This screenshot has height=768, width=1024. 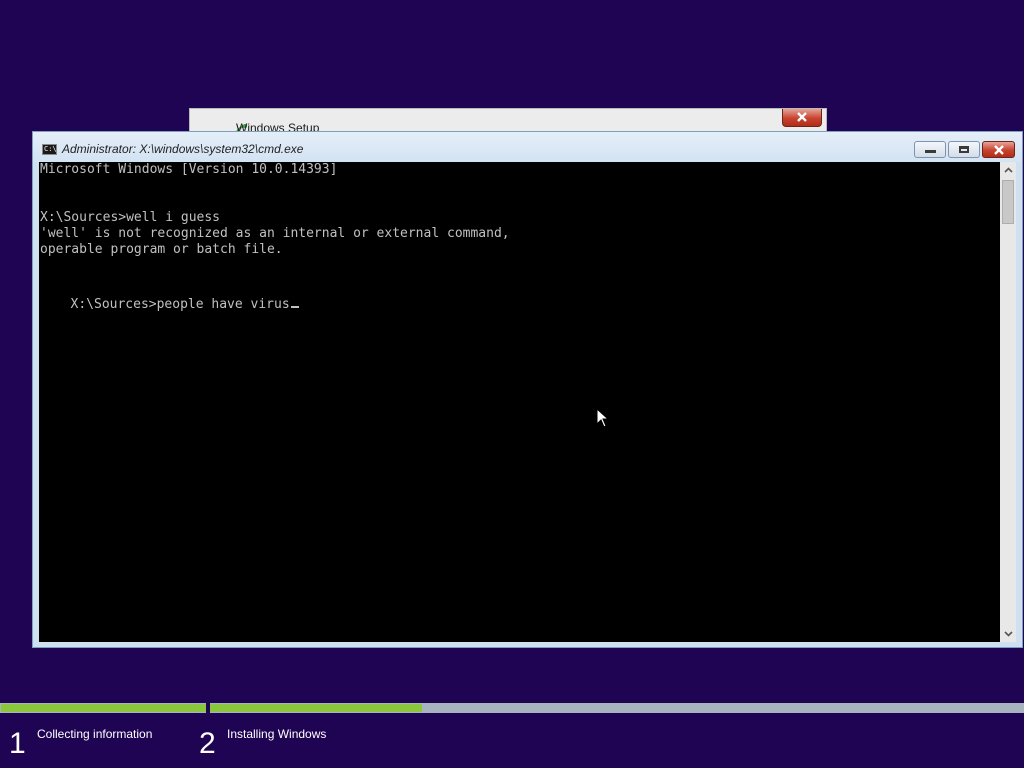 I want to click on progress-step2-fill, so click(x=316, y=708).